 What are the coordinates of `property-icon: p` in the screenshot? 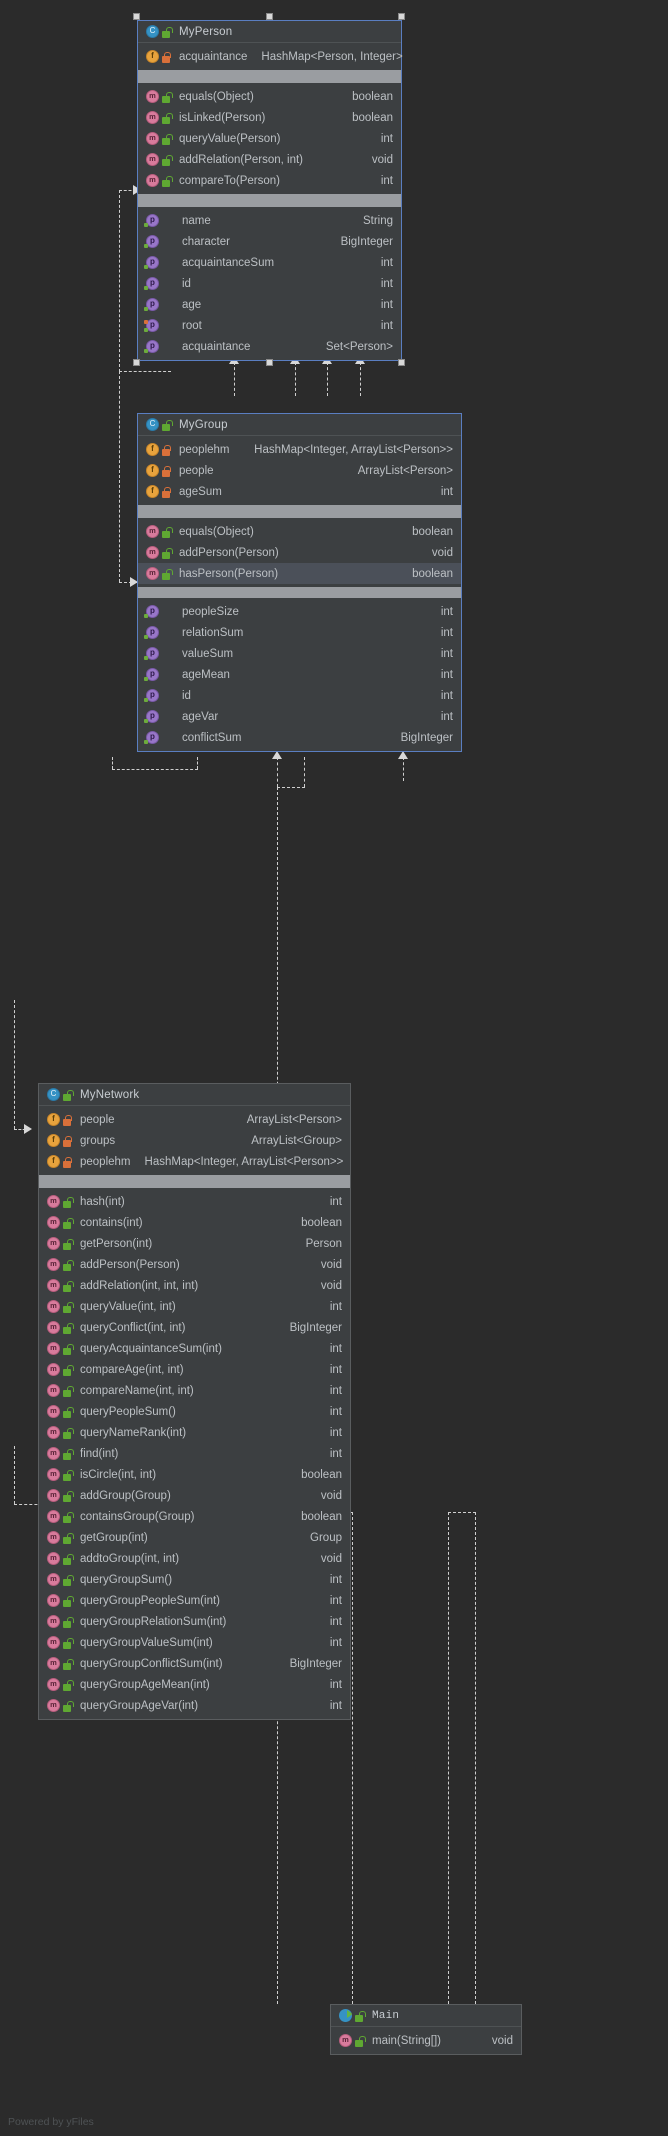 It's located at (151, 283).